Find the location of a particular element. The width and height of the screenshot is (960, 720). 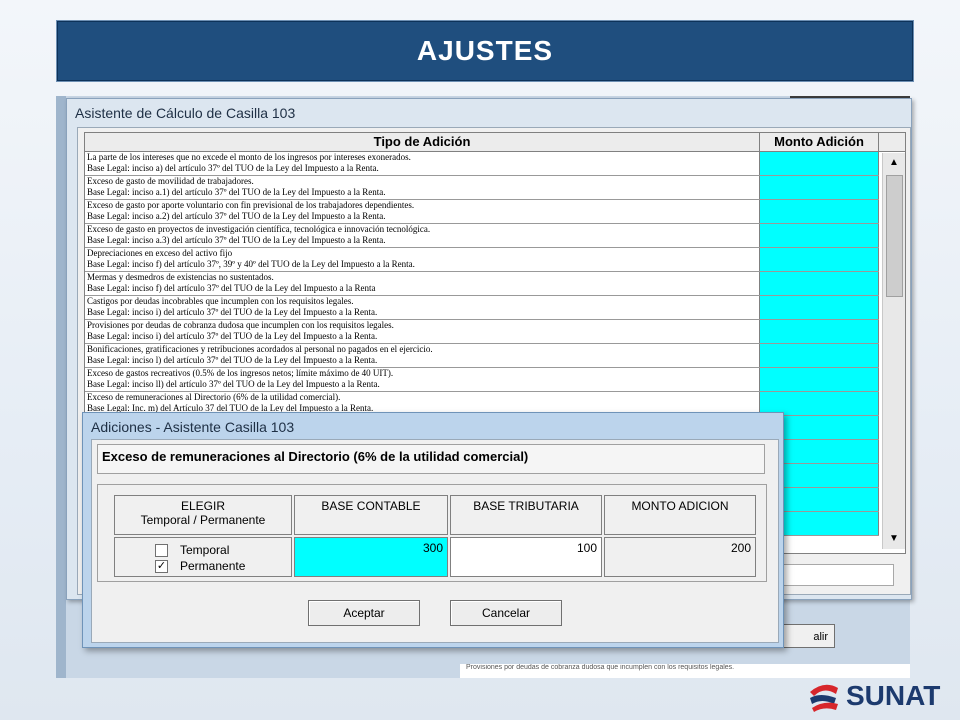

base-contable-field: 300 is located at coordinates (371, 557).